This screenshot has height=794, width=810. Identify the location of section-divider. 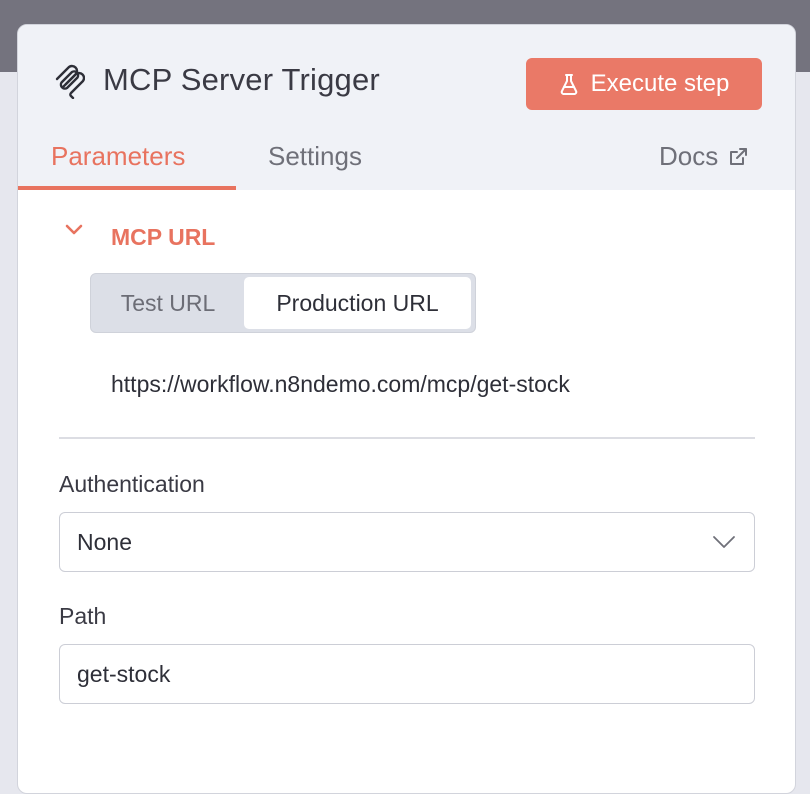
(407, 438).